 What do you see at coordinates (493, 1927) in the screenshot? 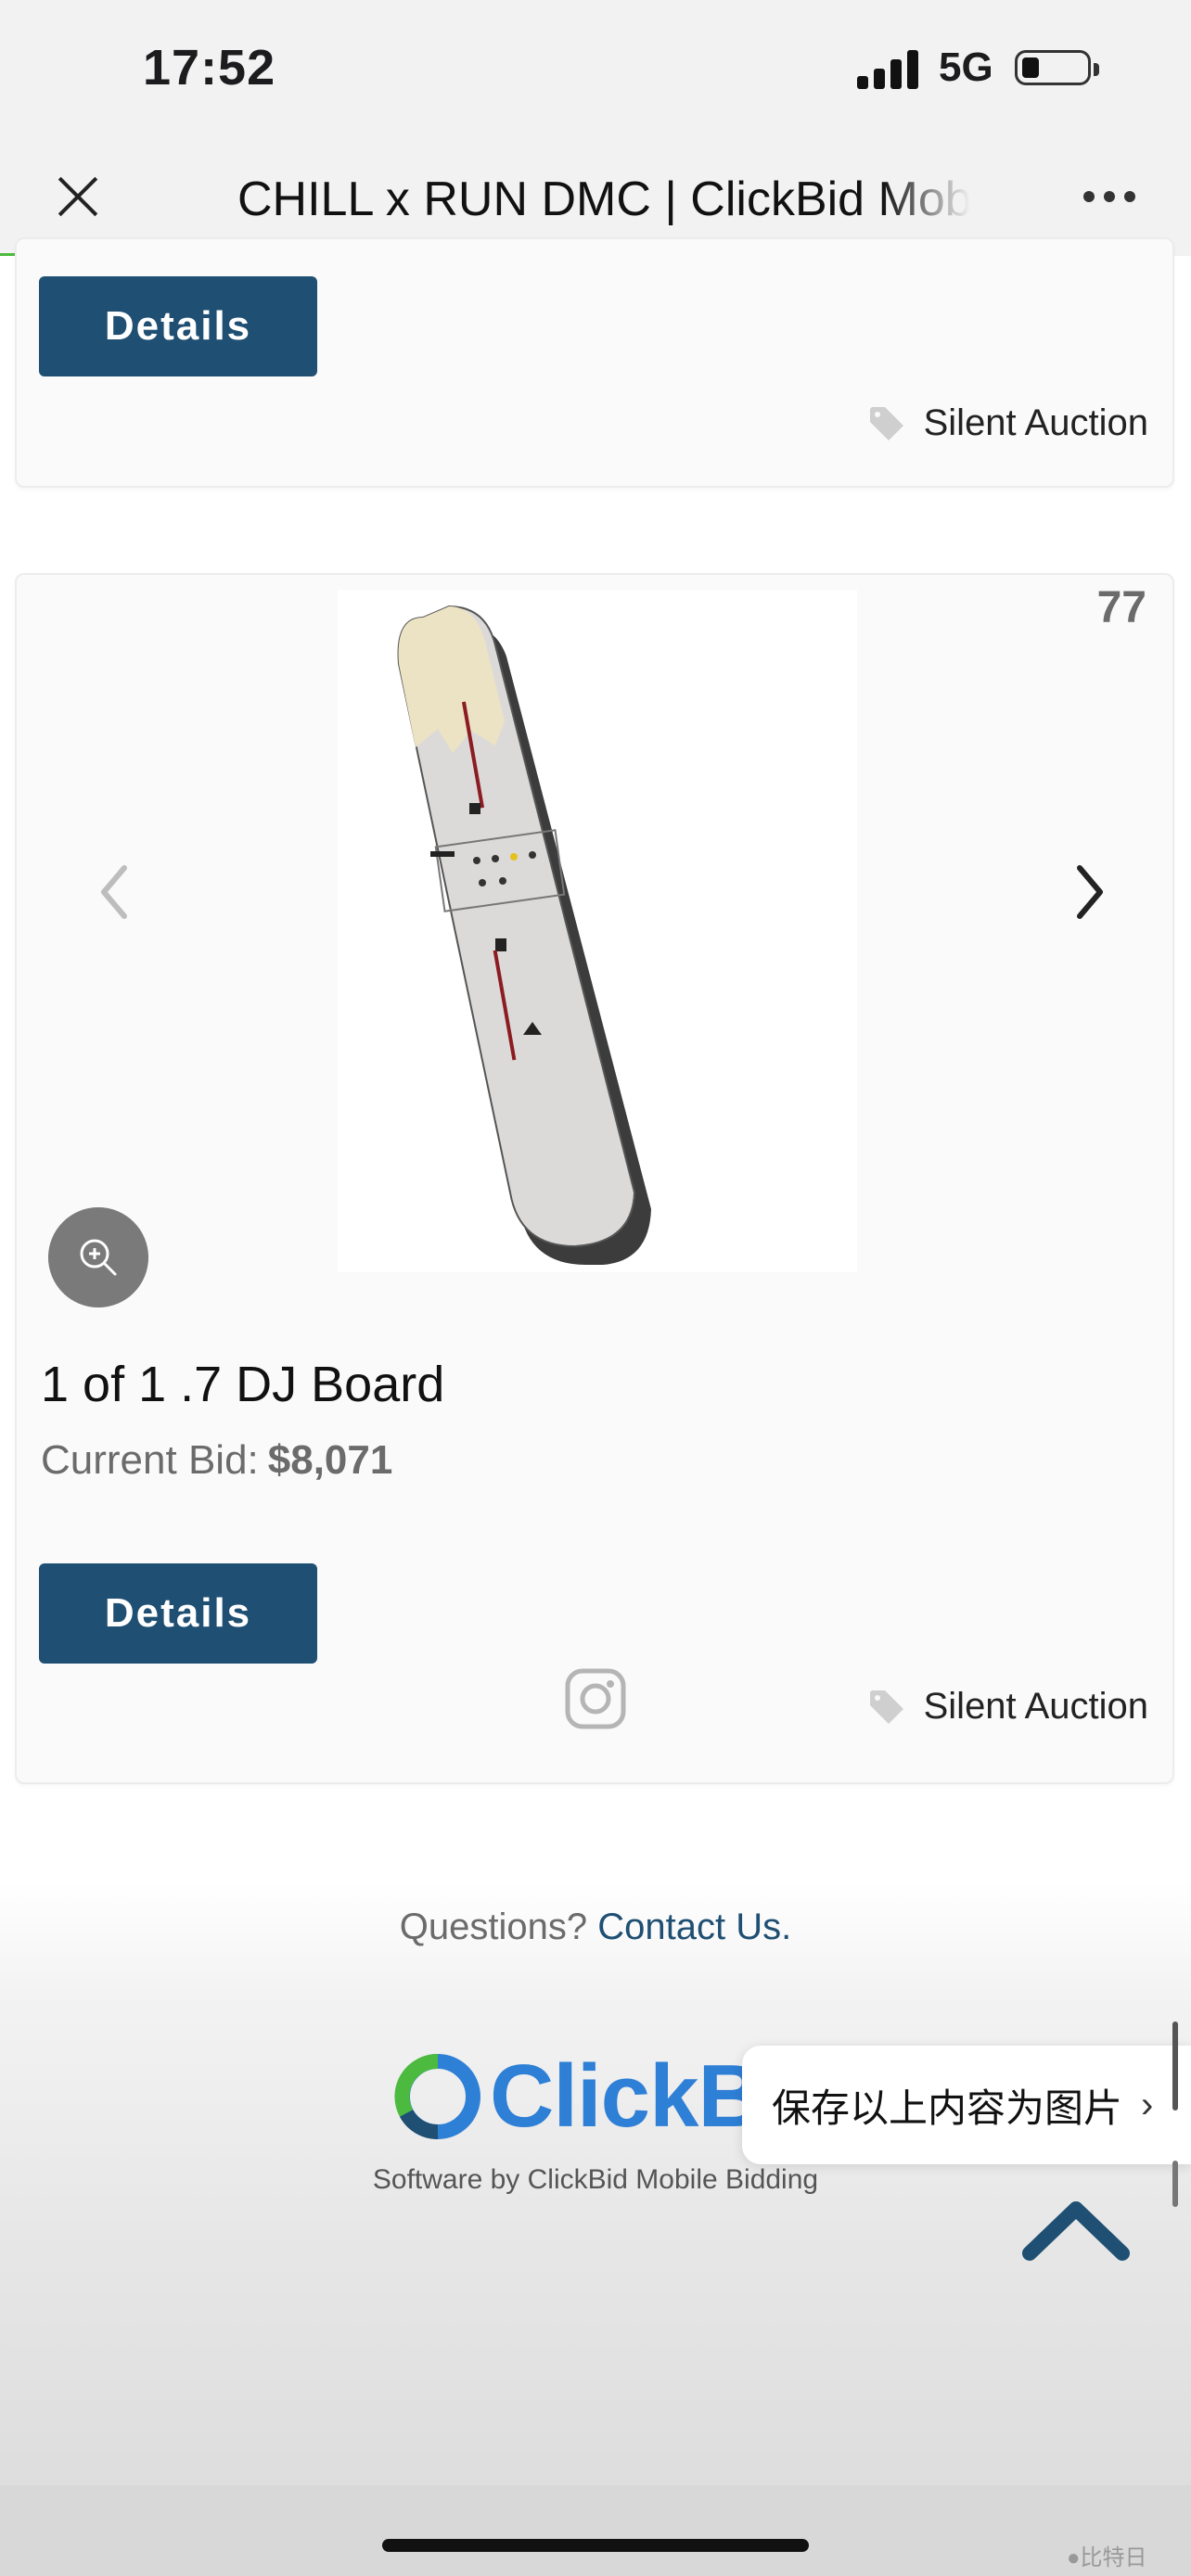
I see `questions-label: Questions?` at bounding box center [493, 1927].